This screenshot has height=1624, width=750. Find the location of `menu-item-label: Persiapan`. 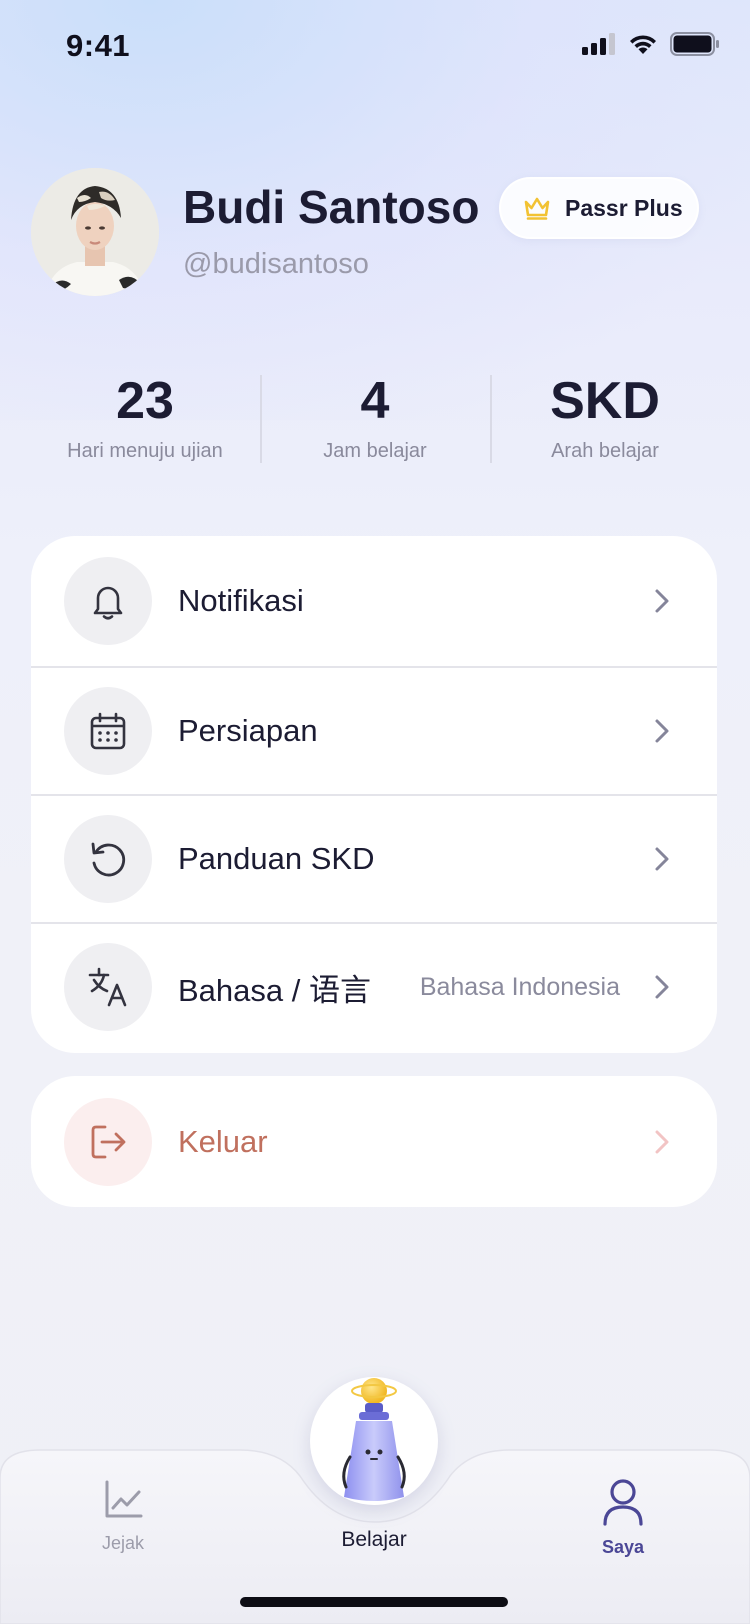

menu-item-label: Persiapan is located at coordinates (248, 730).